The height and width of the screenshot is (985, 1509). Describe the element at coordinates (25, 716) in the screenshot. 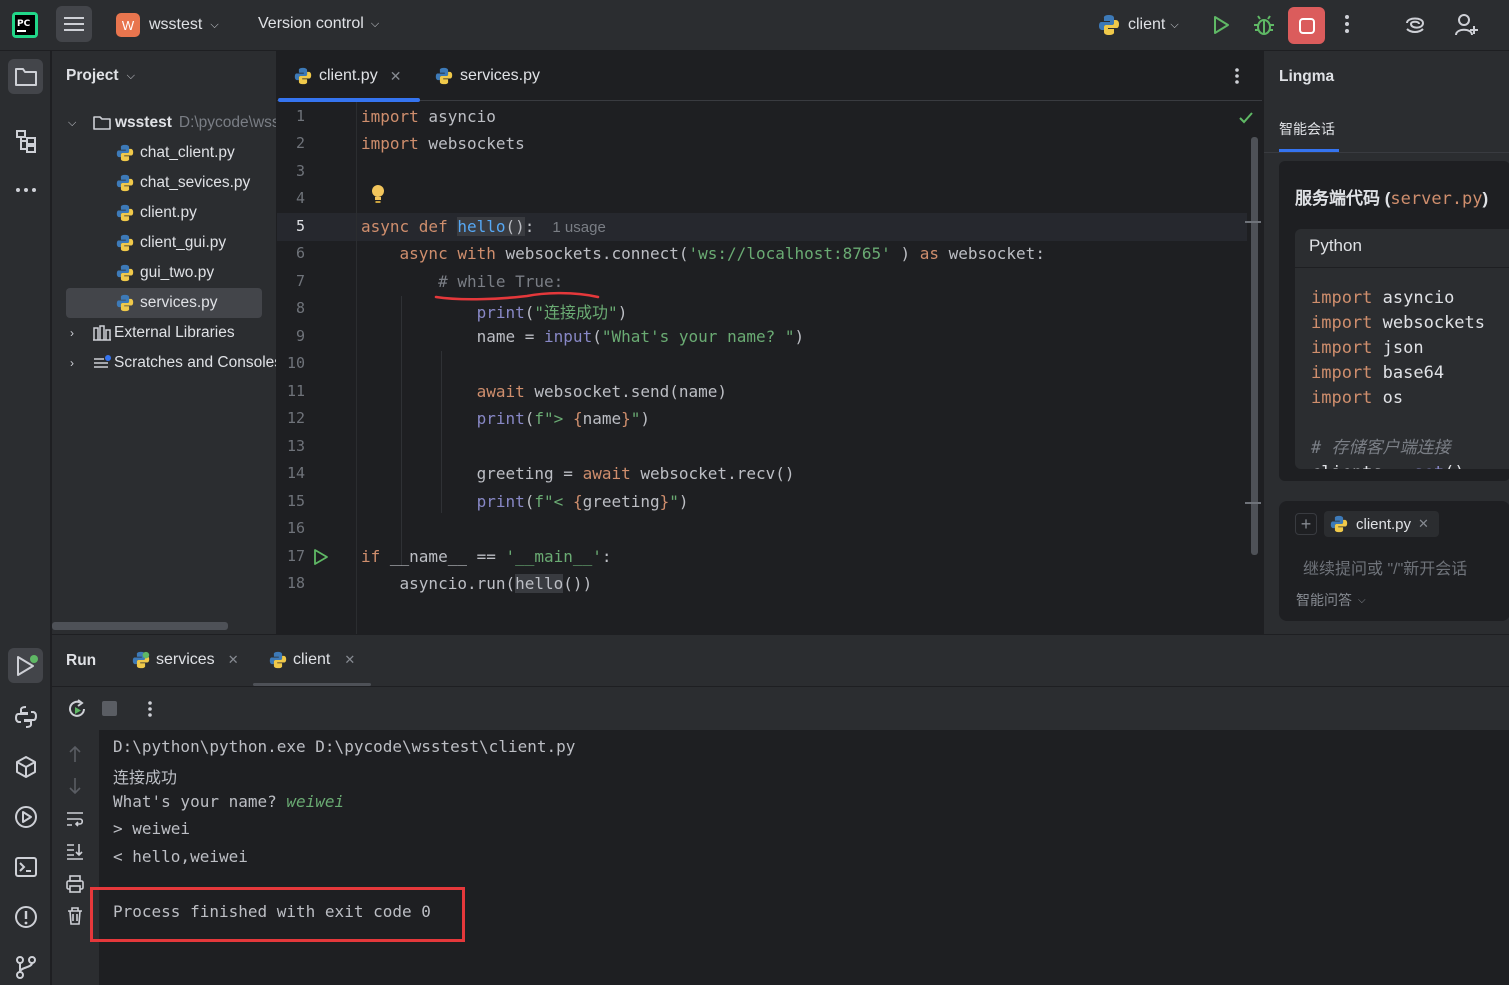

I see `python-console-button` at that location.